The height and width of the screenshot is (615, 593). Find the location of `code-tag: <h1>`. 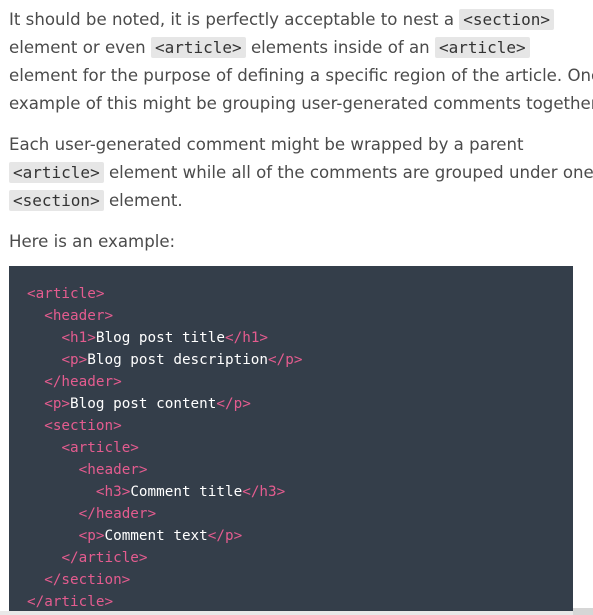

code-tag: <h1> is located at coordinates (78, 338).